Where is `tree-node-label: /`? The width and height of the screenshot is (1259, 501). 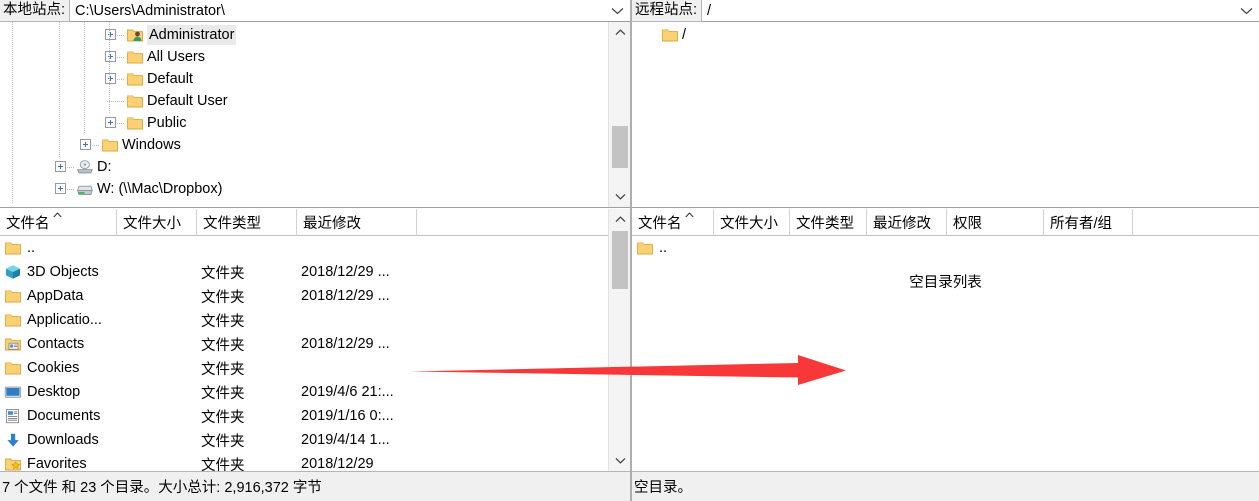
tree-node-label: / is located at coordinates (684, 35).